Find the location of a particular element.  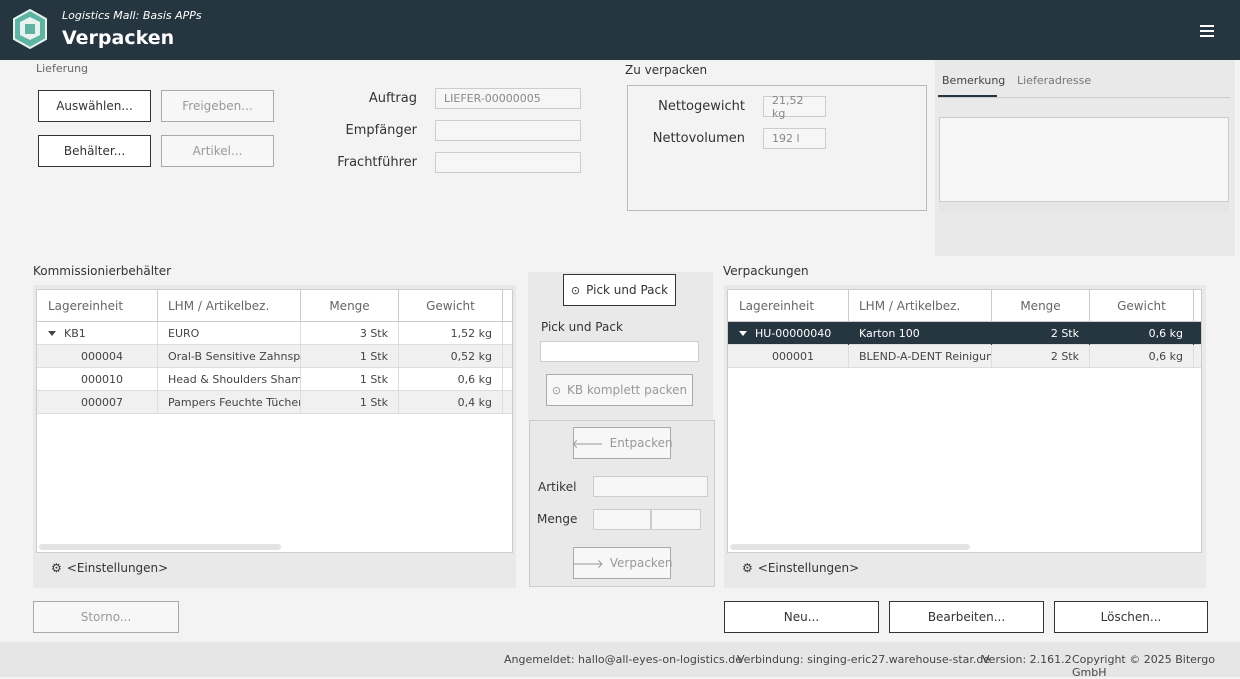

lagereinheit-cell: 000001 is located at coordinates (788, 356).